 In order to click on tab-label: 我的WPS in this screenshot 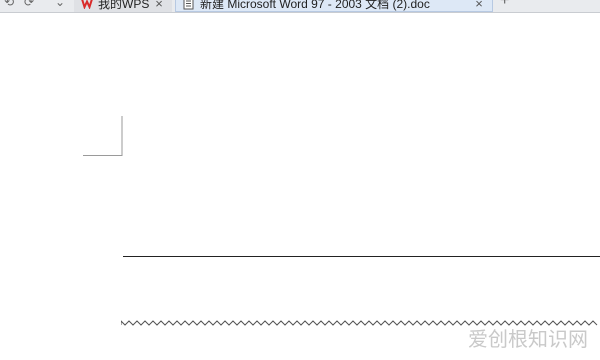, I will do `click(124, 5)`.